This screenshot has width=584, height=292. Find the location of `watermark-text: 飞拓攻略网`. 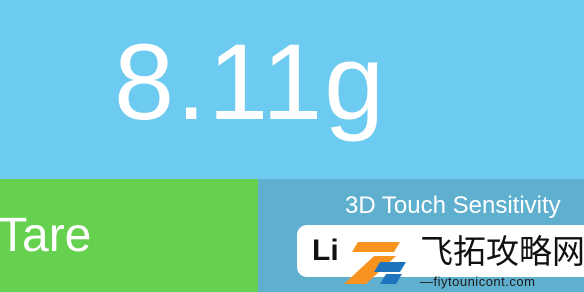

watermark-text: 飞拓攻略网 is located at coordinates (502, 251).